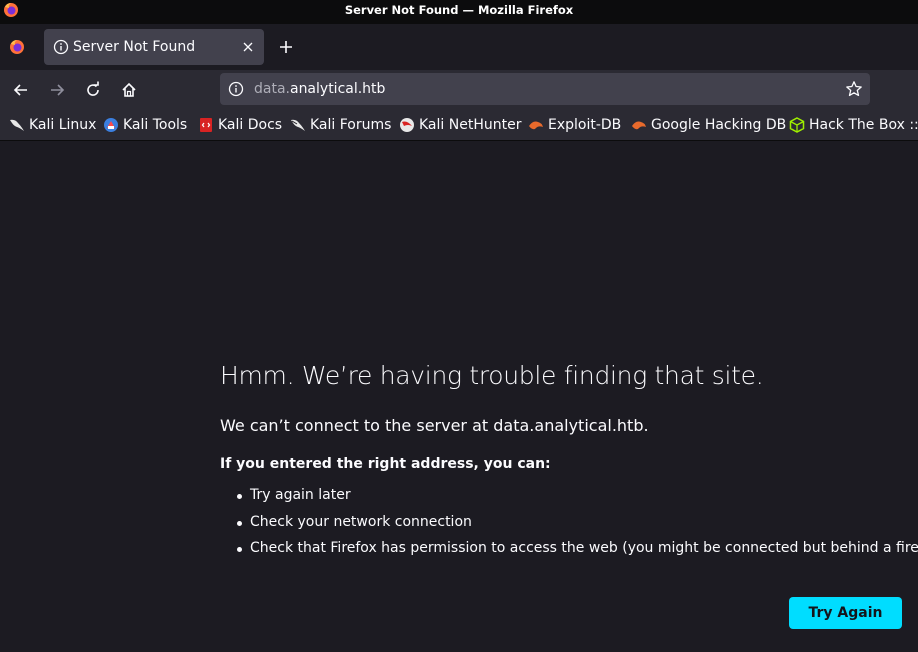 This screenshot has height=652, width=918. What do you see at coordinates (577, 500) in the screenshot?
I see `suggestion-item: Try again later` at bounding box center [577, 500].